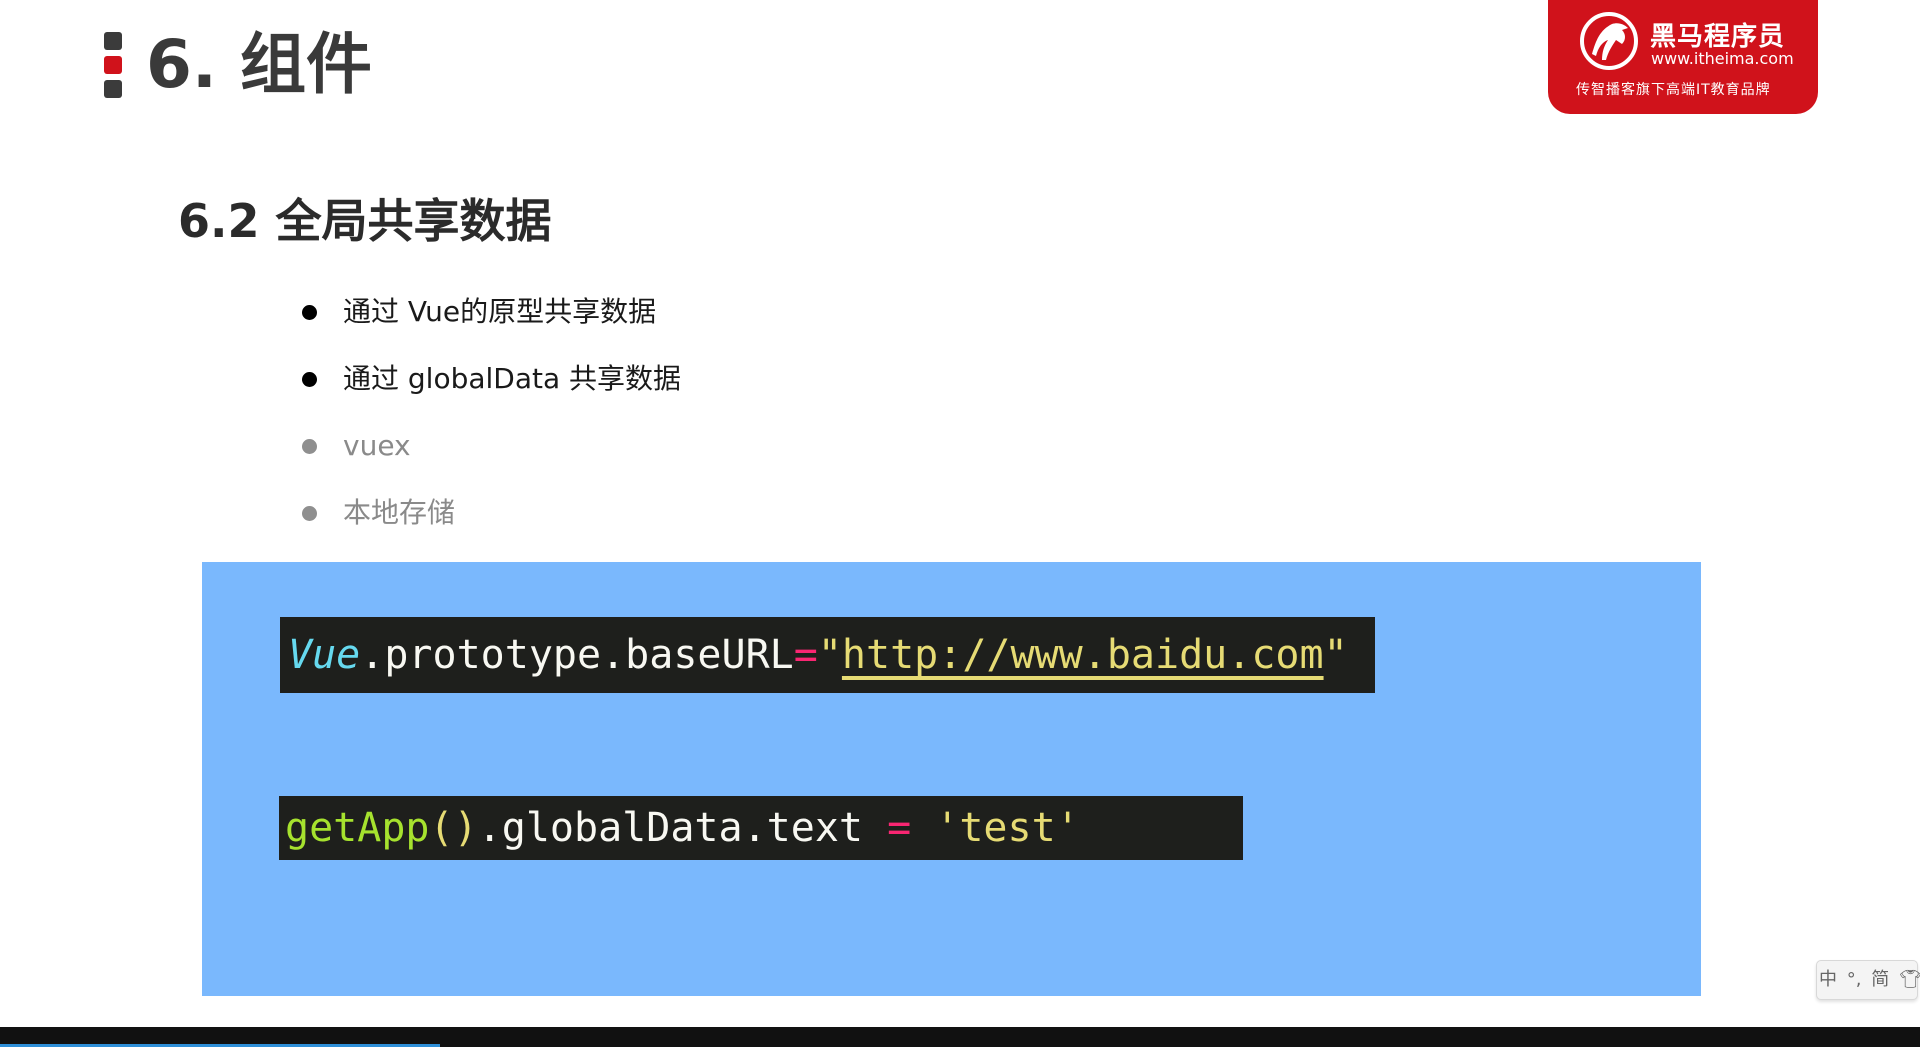  I want to click on marker-segment-accent, so click(113, 65).